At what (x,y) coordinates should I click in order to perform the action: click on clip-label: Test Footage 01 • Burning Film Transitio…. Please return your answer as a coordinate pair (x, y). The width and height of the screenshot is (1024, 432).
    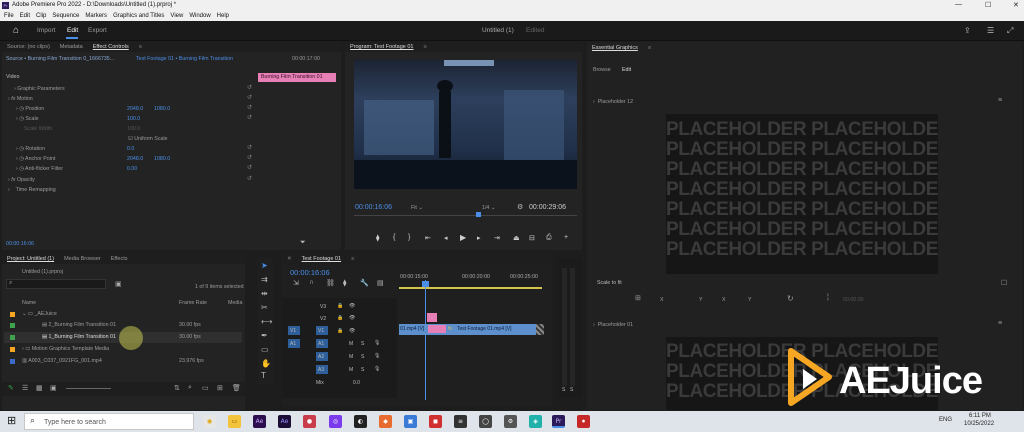
    Looking at the image, I should click on (184, 59).